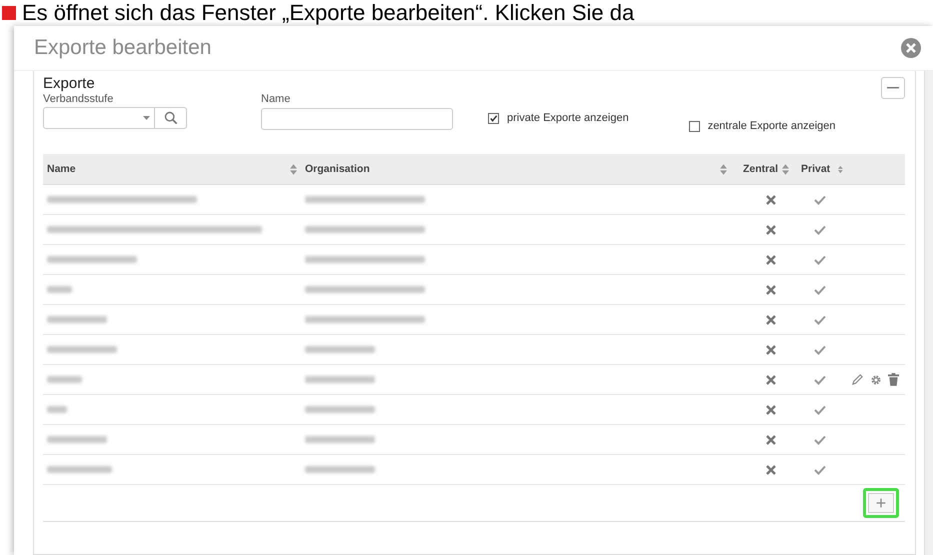 The width and height of the screenshot is (933, 555). I want to click on checkbox-label: private Exporte anzeigen, so click(568, 118).